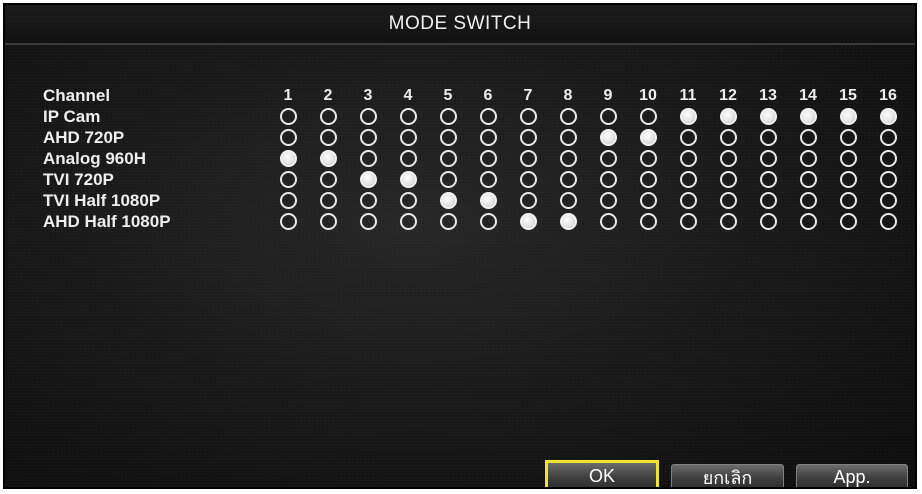  I want to click on channel-header-label: Channel, so click(77, 95).